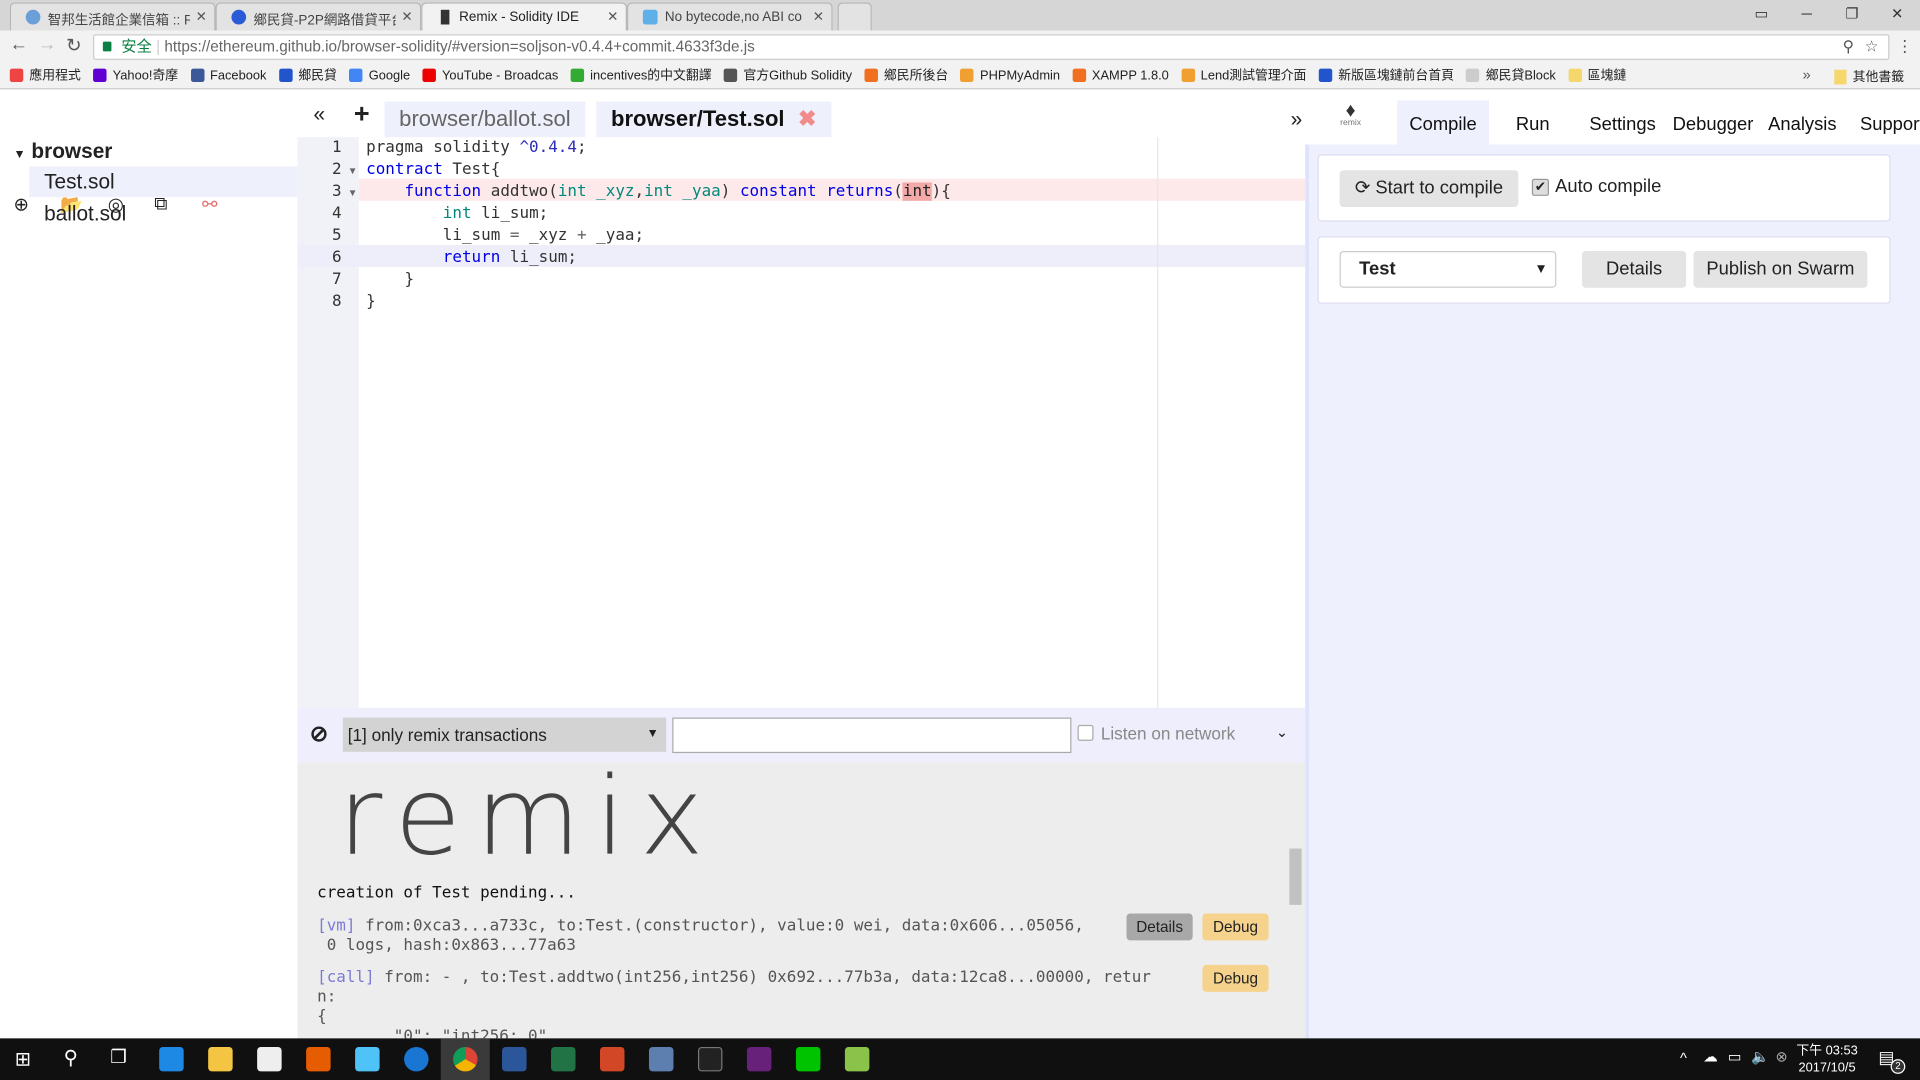 This screenshot has width=1920, height=1080. I want to click on add-file-button: +, so click(362, 114).